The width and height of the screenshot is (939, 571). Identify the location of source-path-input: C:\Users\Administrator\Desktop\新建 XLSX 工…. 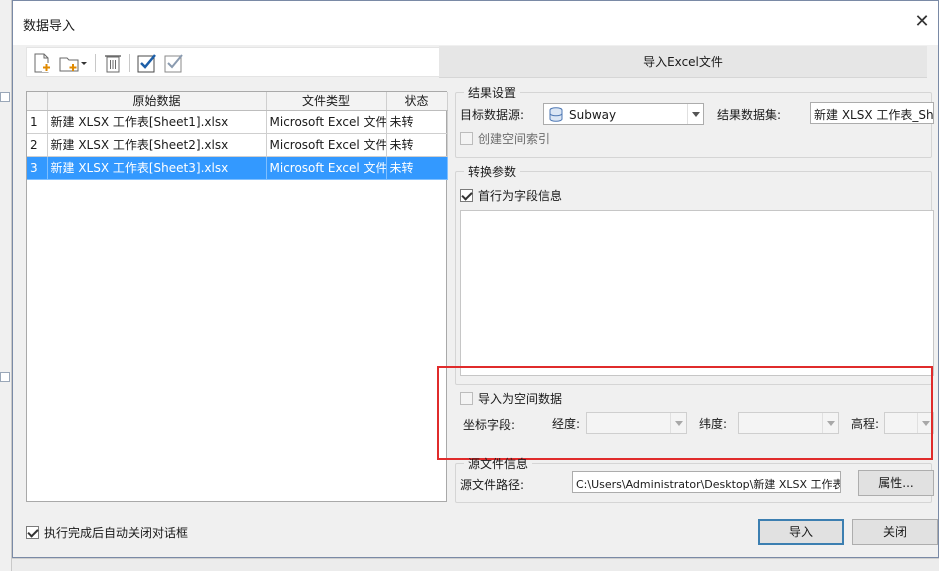
(706, 482).